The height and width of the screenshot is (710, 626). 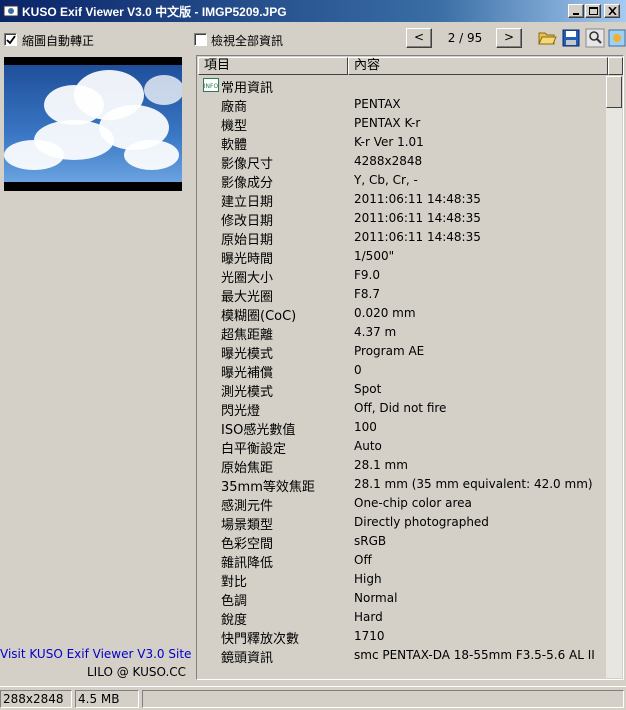 I want to click on table-row: 影像尺寸 4288x2848, so click(x=402, y=162).